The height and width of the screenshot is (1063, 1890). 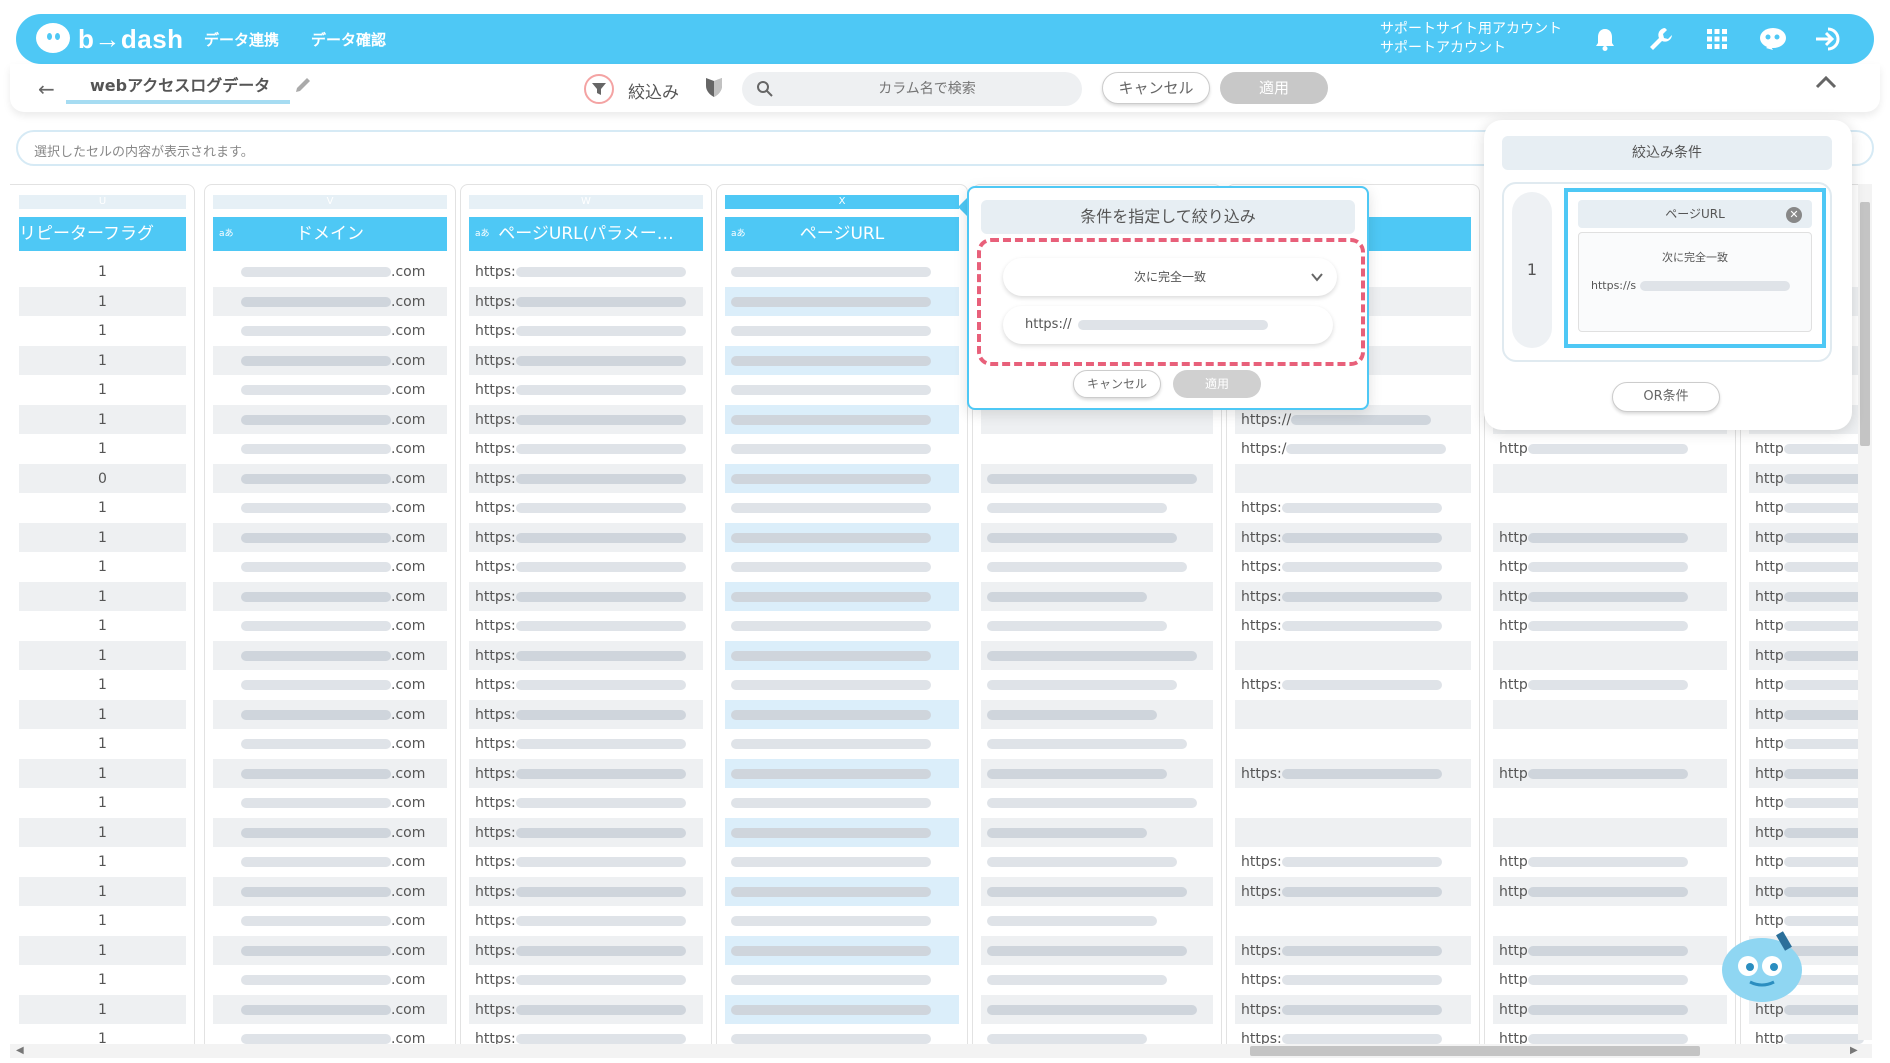 I want to click on column-search, so click(x=912, y=89).